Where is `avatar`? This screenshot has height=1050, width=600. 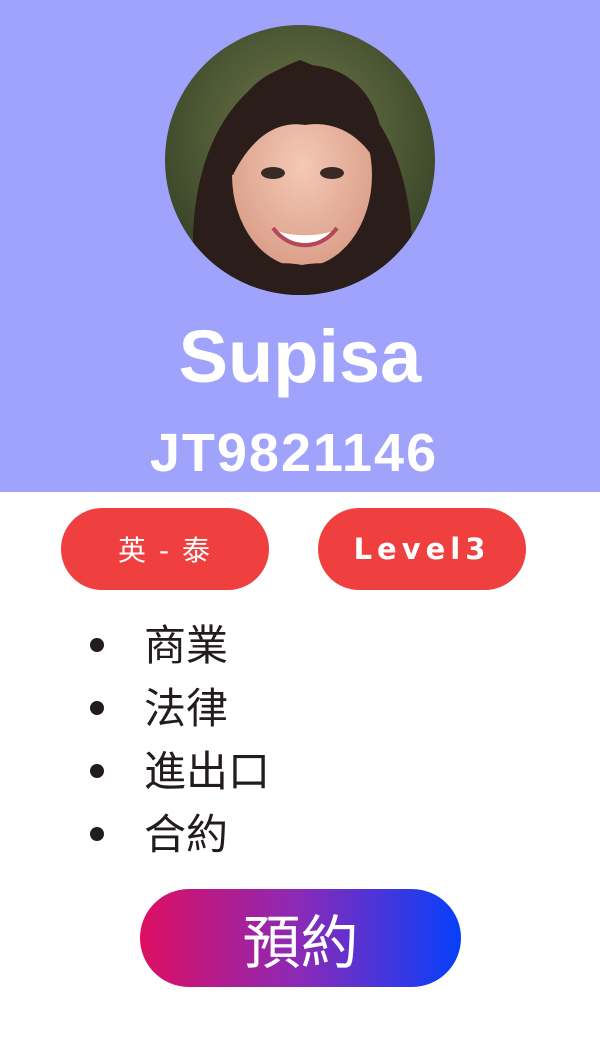
avatar is located at coordinates (300, 160).